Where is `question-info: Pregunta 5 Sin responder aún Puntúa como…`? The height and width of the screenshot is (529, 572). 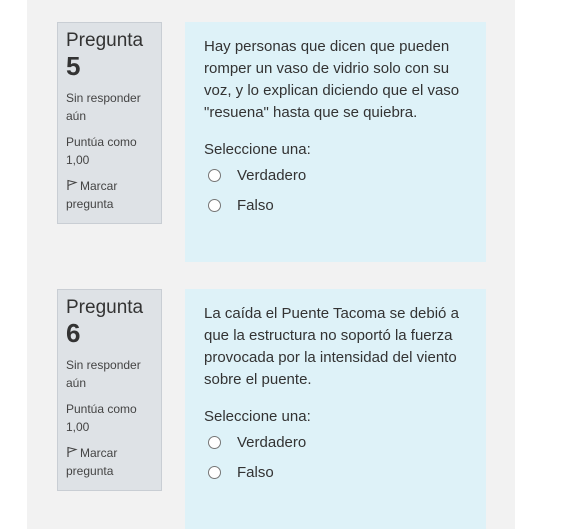
question-info: Pregunta 5 Sin responder aún Puntúa como… is located at coordinates (109, 123).